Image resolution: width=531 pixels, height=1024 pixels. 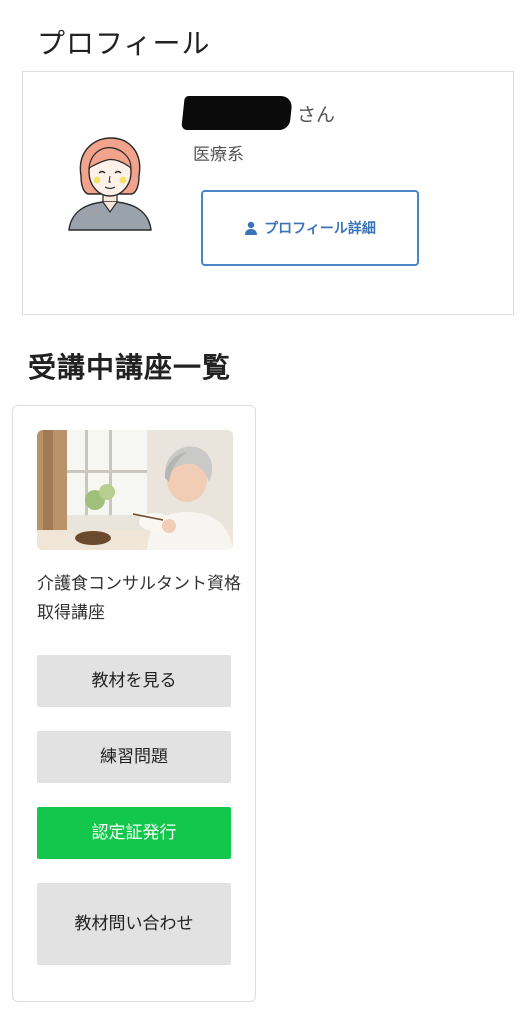 What do you see at coordinates (316, 114) in the screenshot?
I see `name-suffix: さん` at bounding box center [316, 114].